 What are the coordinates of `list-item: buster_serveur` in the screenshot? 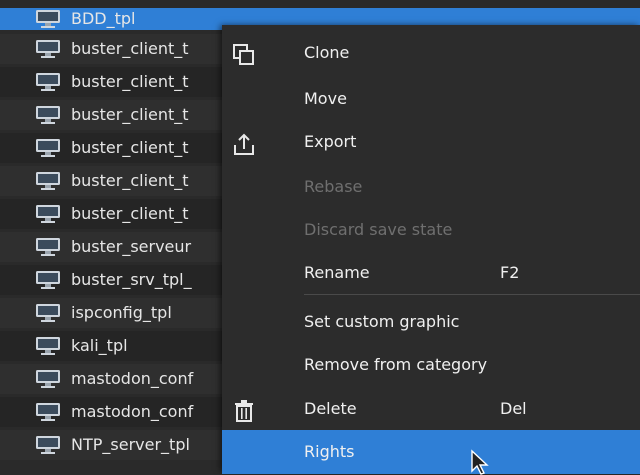 It's located at (130, 247).